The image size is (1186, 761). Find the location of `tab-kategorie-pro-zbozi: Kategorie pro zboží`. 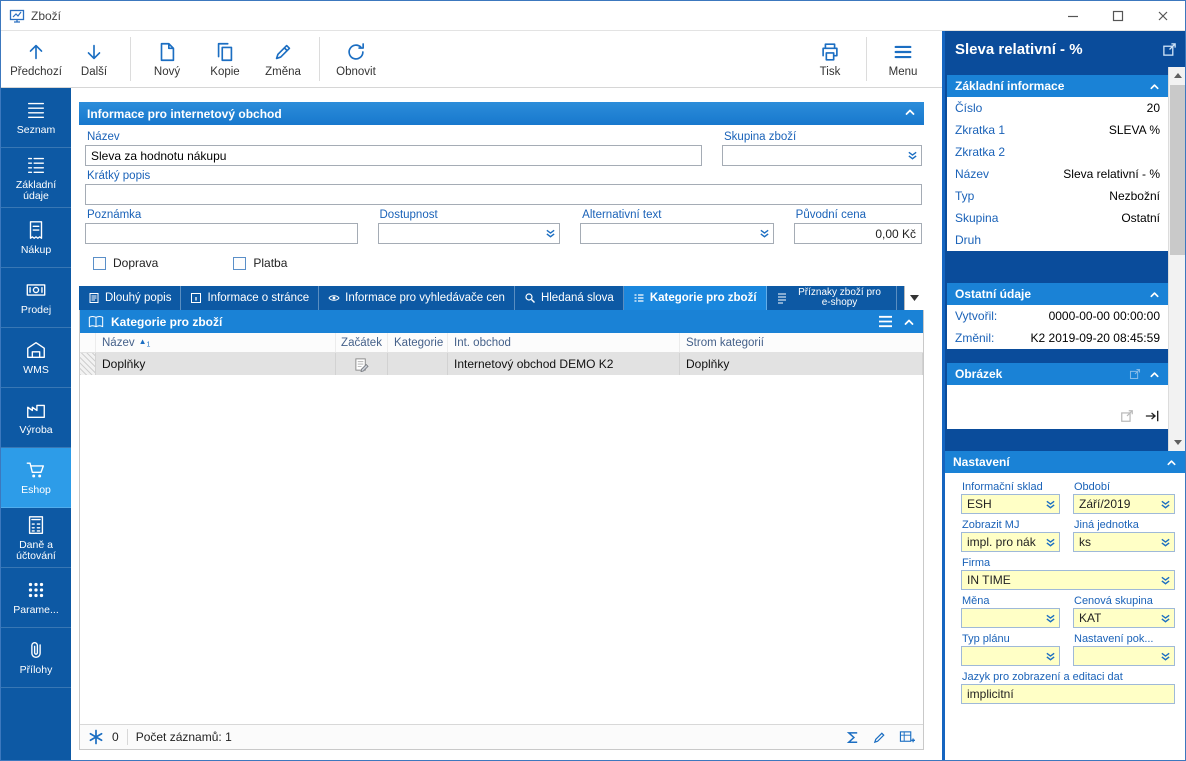

tab-kategorie-pro-zbozi: Kategorie pro zboží is located at coordinates (695, 298).